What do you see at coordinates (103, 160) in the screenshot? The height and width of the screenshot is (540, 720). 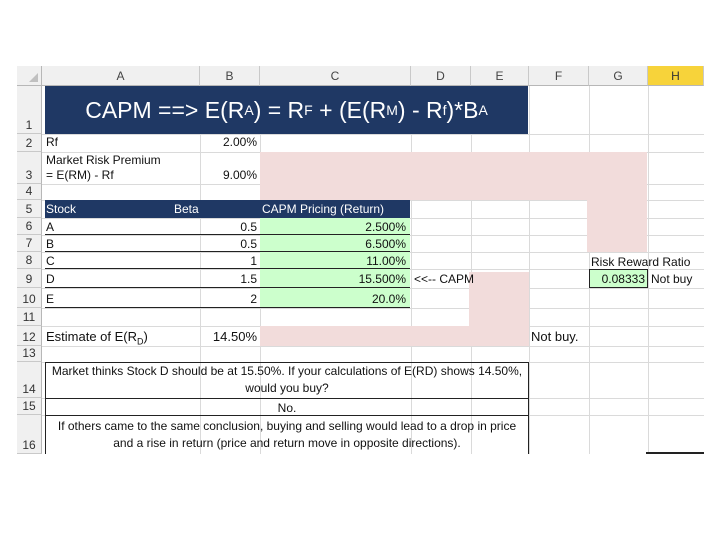 I see `mrp-label-line1: Market Risk Premium` at bounding box center [103, 160].